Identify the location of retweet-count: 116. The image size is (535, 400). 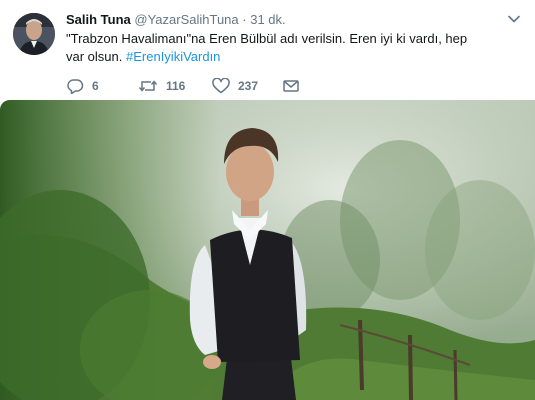
(176, 86).